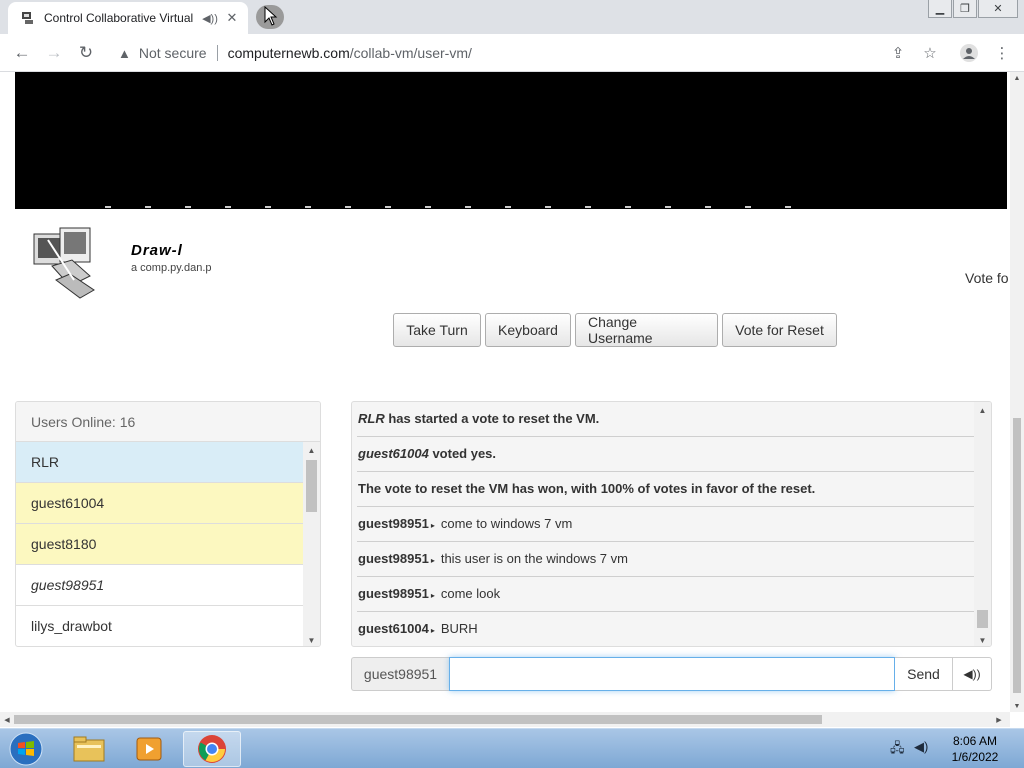 This screenshot has height=768, width=1024. I want to click on windows-logo-icon, so click(26, 749).